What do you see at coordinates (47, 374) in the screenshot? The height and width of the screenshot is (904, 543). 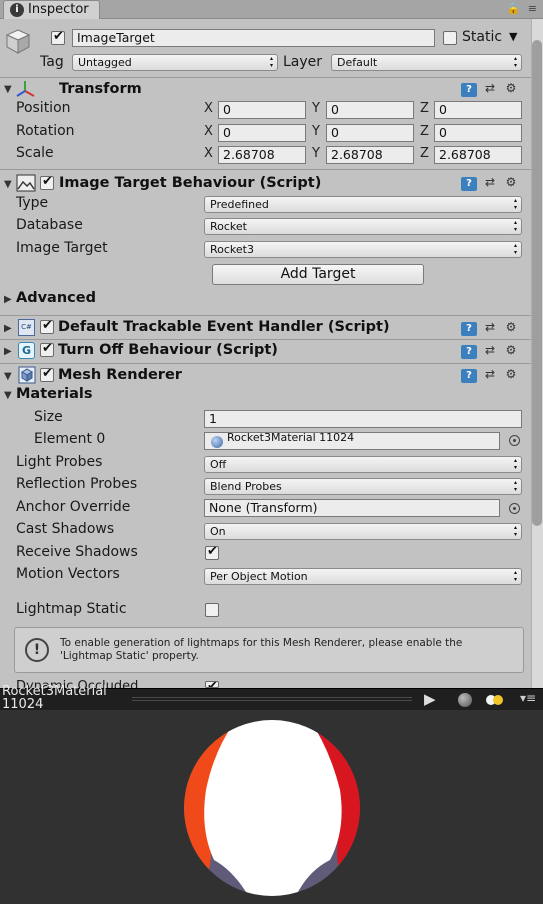 I see `mesh-renderer-enabled-checkbox` at bounding box center [47, 374].